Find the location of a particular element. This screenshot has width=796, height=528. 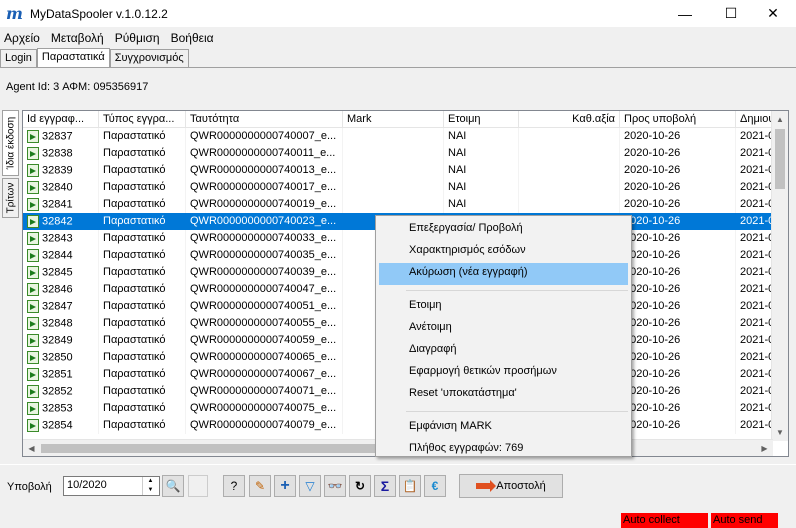

tab-login: Login is located at coordinates (18, 58).